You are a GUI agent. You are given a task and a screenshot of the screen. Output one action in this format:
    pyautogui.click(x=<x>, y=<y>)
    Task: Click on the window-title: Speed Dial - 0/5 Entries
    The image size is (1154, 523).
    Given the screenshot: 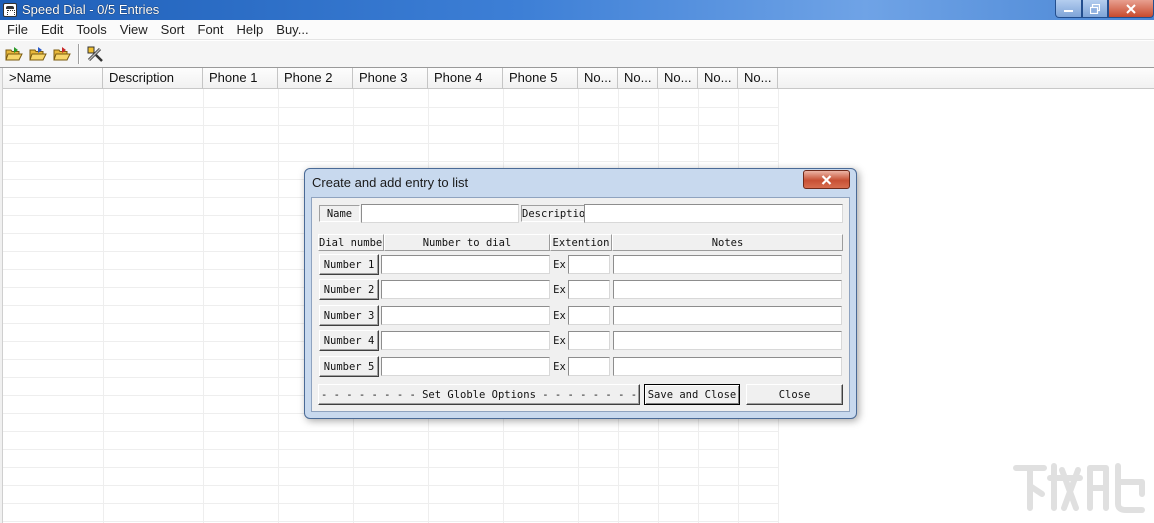 What is the action you would take?
    pyautogui.click(x=91, y=9)
    